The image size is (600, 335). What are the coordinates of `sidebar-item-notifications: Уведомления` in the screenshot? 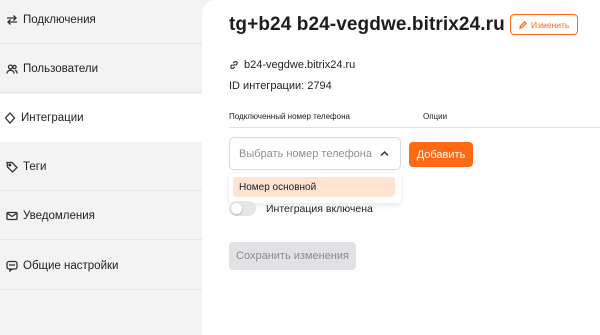 It's located at (101, 216).